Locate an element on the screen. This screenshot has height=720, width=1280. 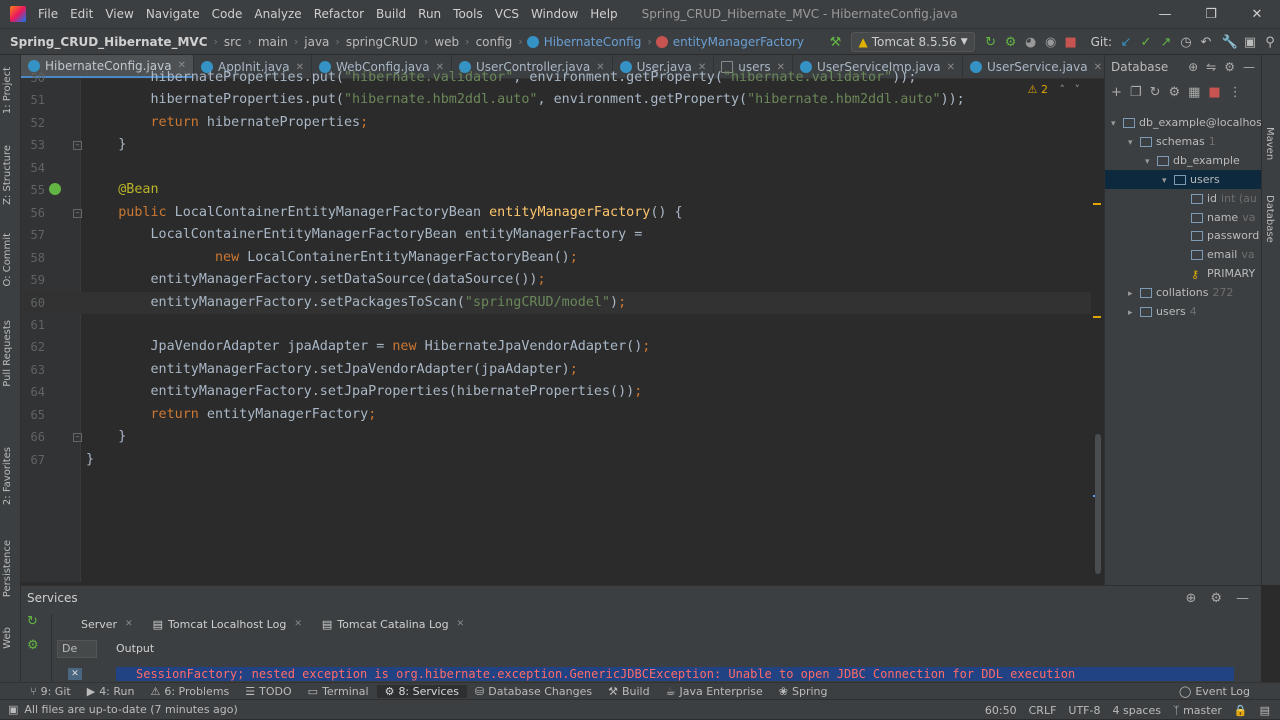
close-button: ✕ is located at coordinates (1257, 14).